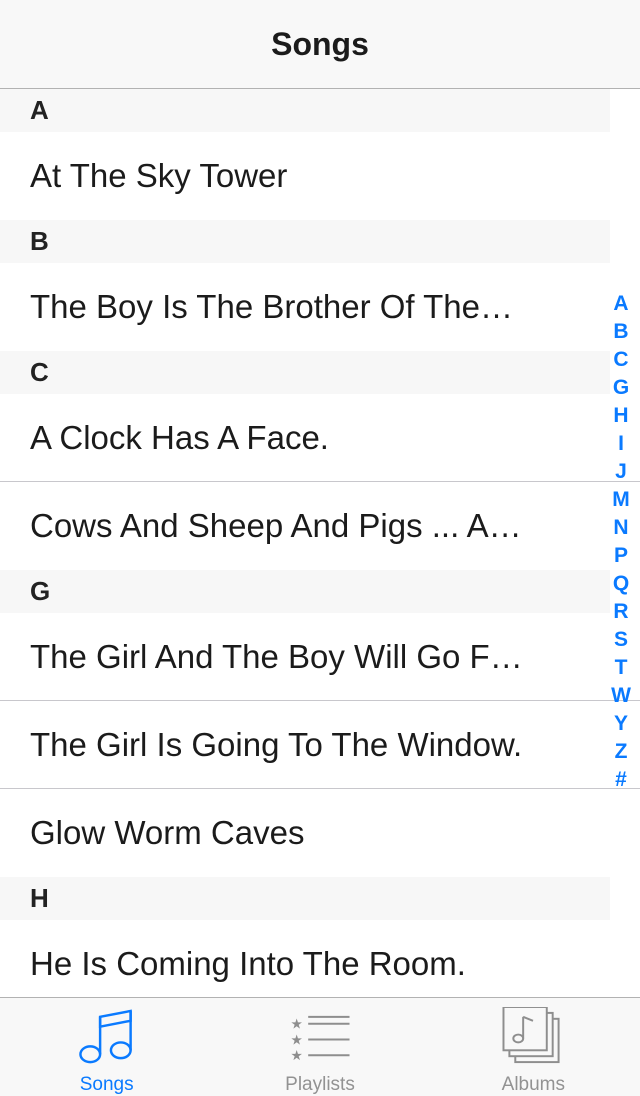 This screenshot has height=1096, width=640. Describe the element at coordinates (621, 640) in the screenshot. I see `index-letter: S` at that location.